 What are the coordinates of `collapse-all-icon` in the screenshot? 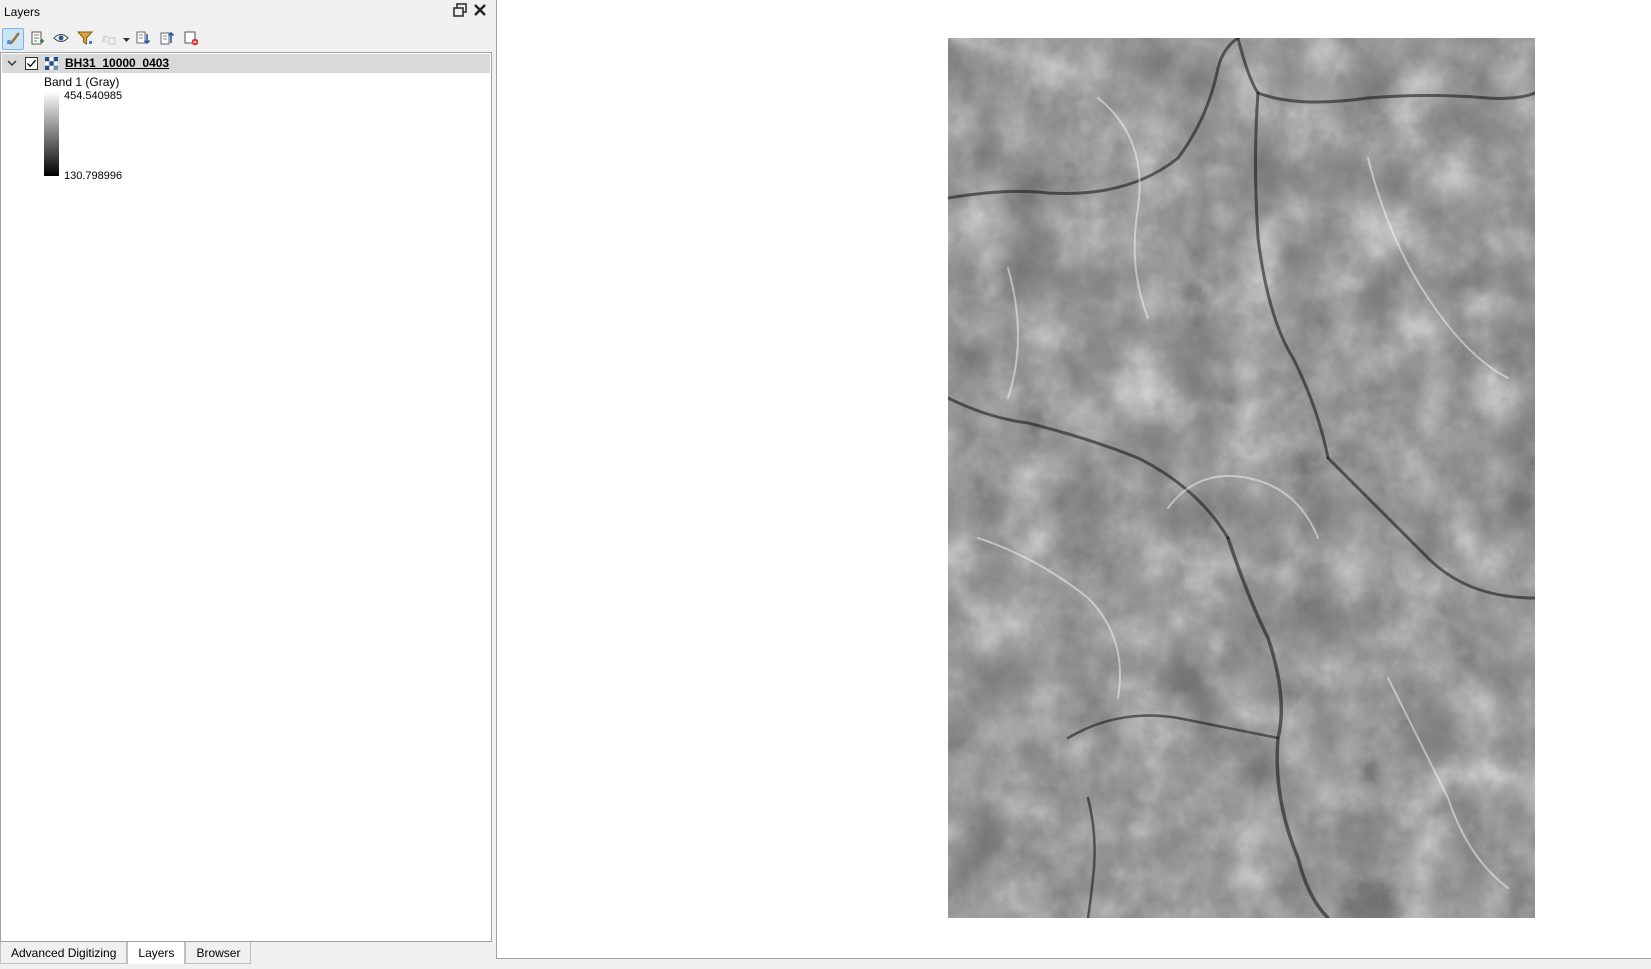 It's located at (167, 39).